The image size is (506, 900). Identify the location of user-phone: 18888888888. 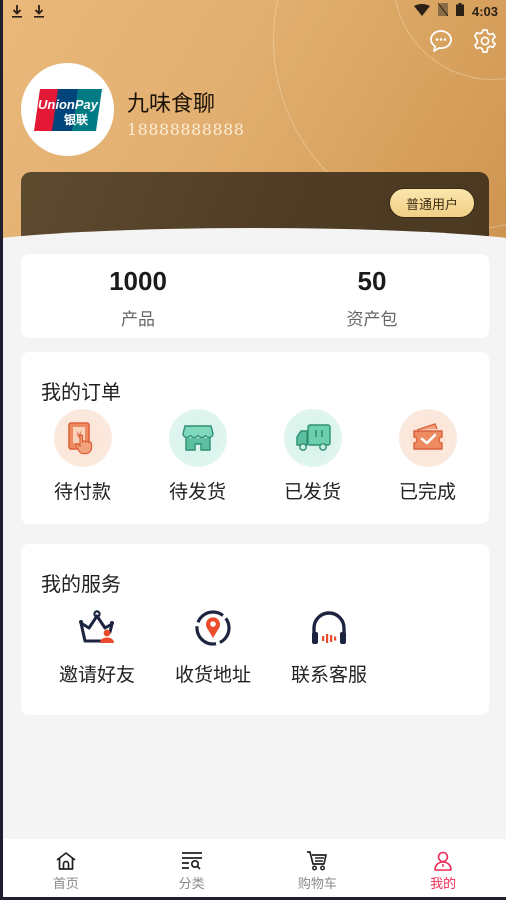
(186, 129).